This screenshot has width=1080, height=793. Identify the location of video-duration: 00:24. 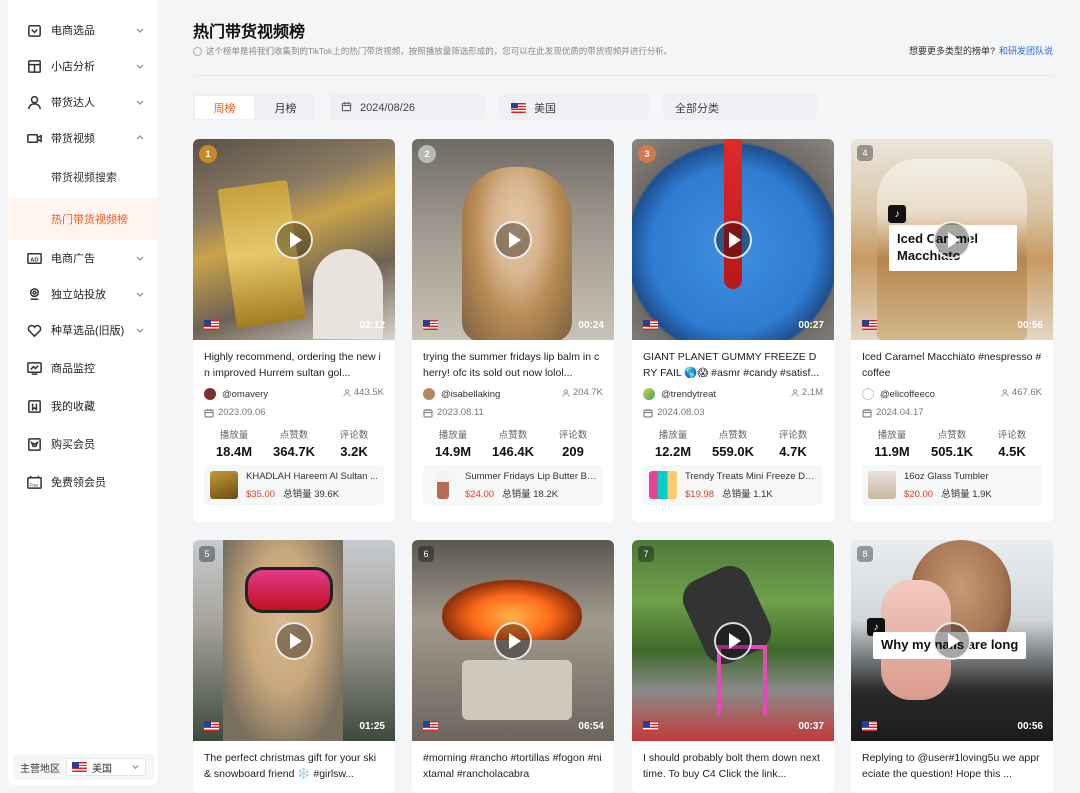
(591, 325).